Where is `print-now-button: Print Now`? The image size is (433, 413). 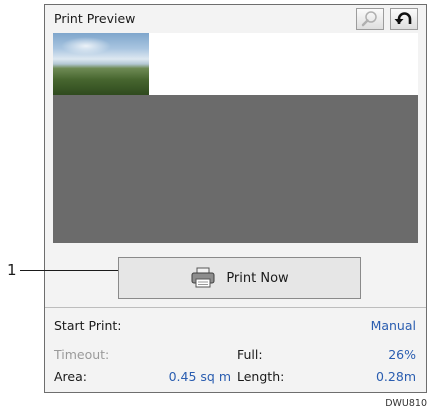
print-now-button: Print Now is located at coordinates (239, 278).